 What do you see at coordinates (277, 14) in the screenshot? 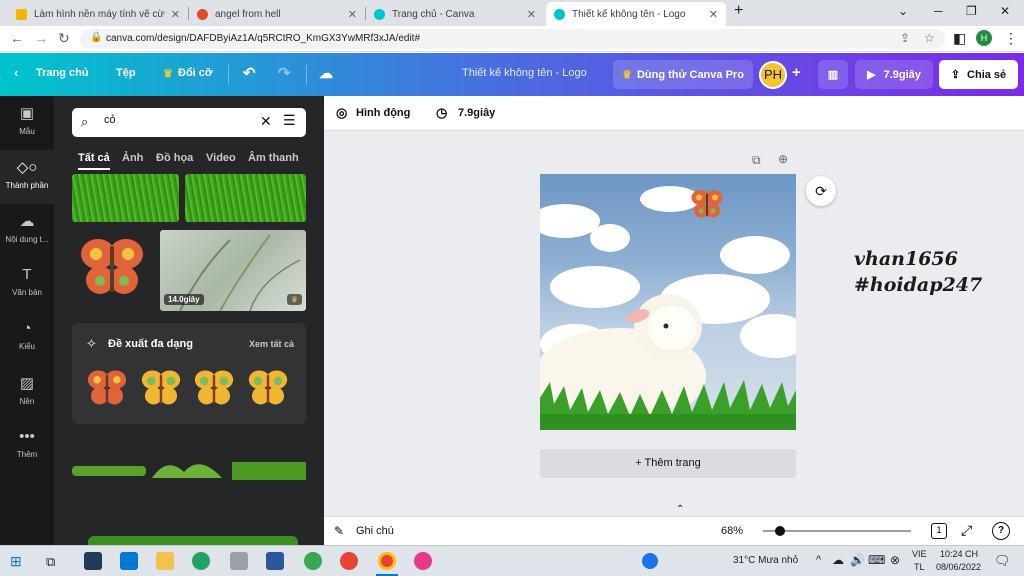
I see `browser-tab: angel from hell ✕` at bounding box center [277, 14].